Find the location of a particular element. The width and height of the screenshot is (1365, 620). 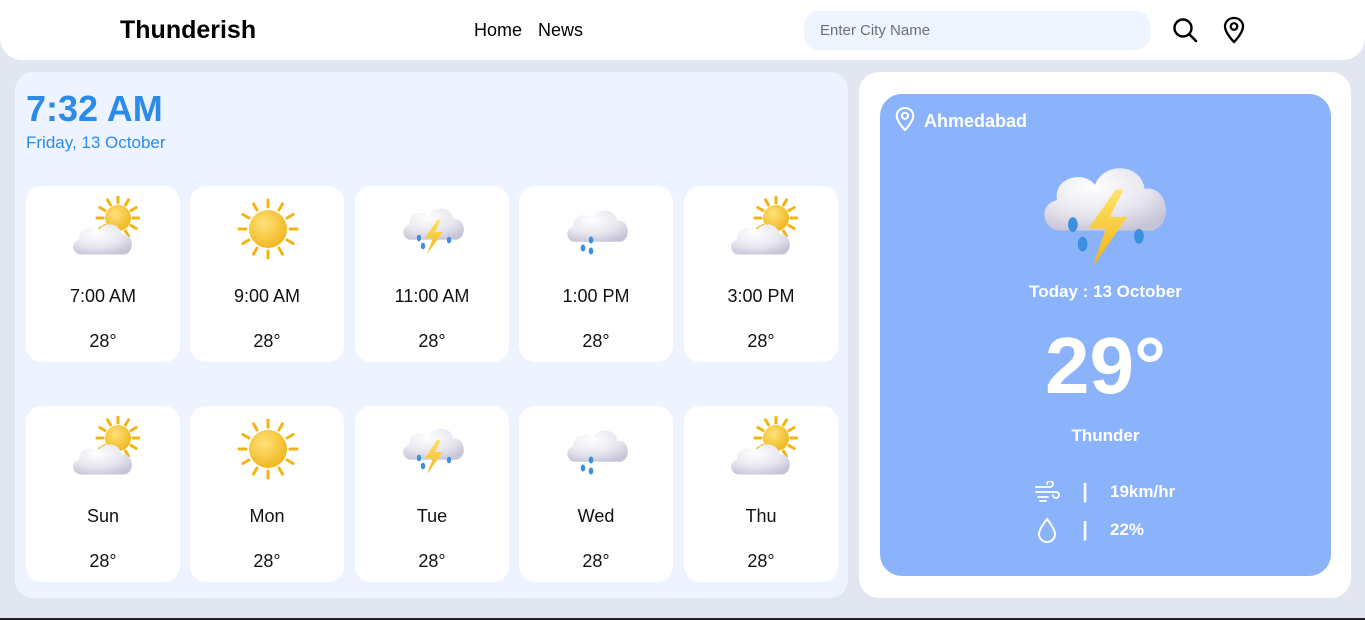

daily-day: Tue is located at coordinates (432, 516).